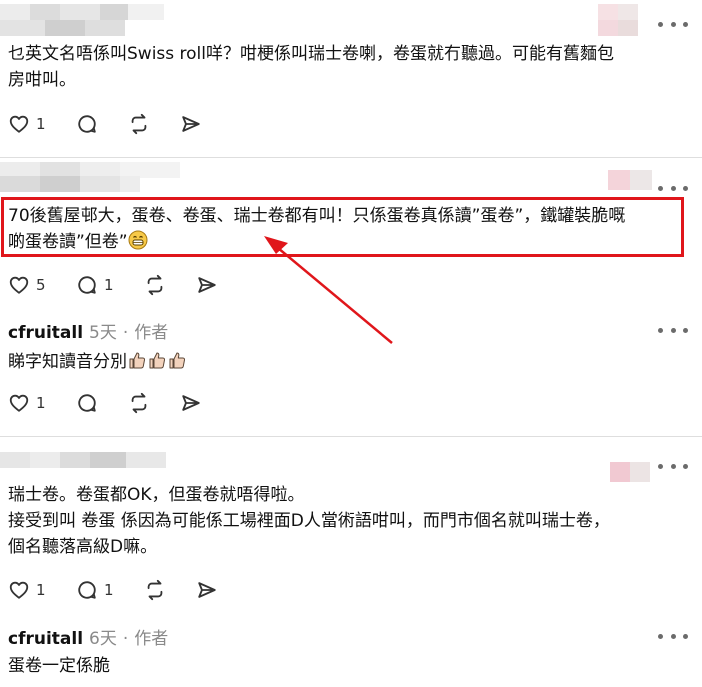 The width and height of the screenshot is (702, 687). I want to click on comment-time: 6天, so click(103, 639).